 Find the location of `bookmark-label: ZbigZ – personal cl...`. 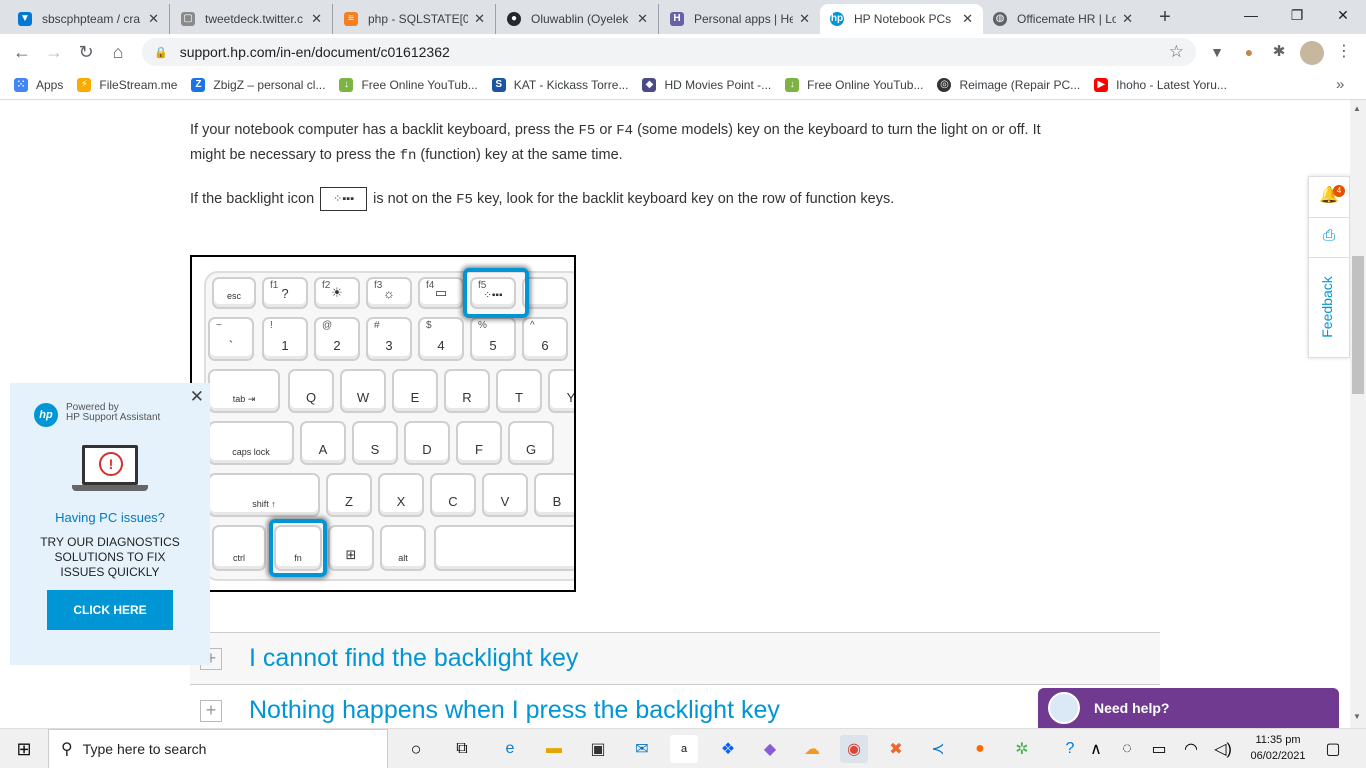

bookmark-label: ZbigZ – personal cl... is located at coordinates (269, 84).